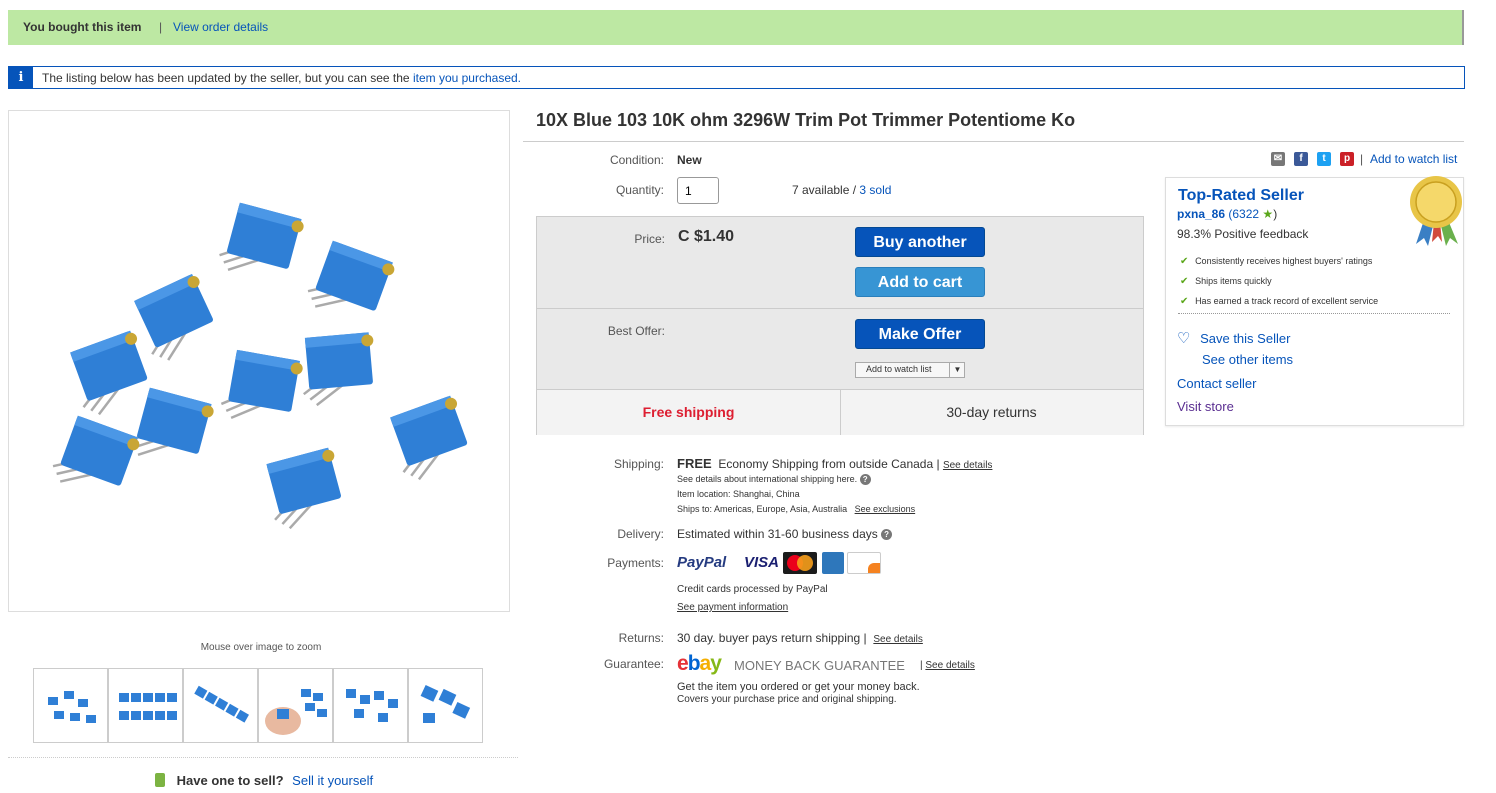 The width and height of the screenshot is (1496, 793). Describe the element at coordinates (762, 562) in the screenshot. I see `visa-logo: VISA` at that location.